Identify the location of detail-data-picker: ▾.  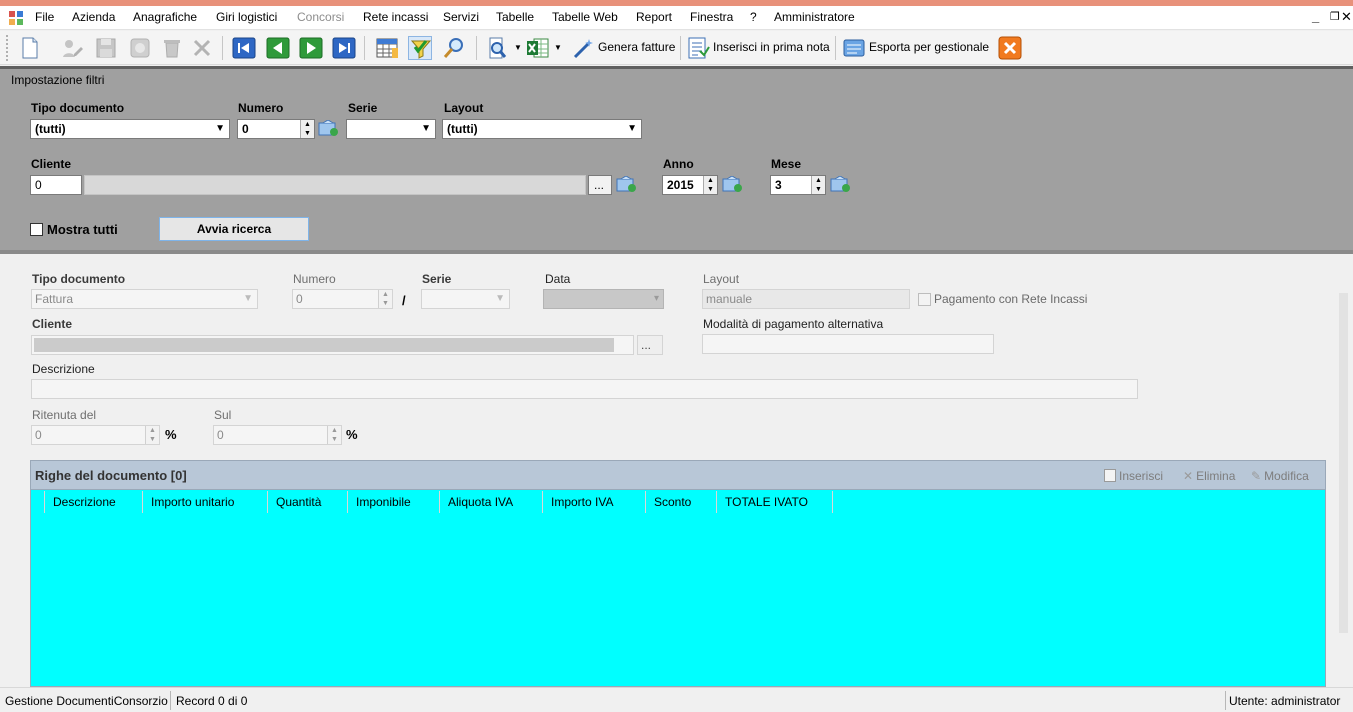
(603, 299).